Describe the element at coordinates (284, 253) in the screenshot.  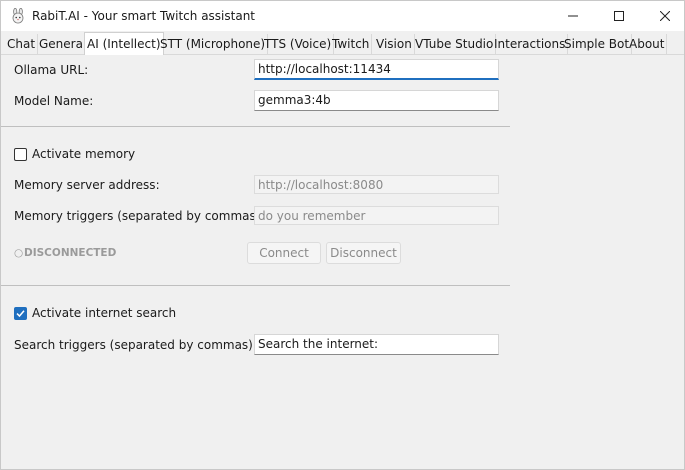
I see `connect-button: Connect` at that location.